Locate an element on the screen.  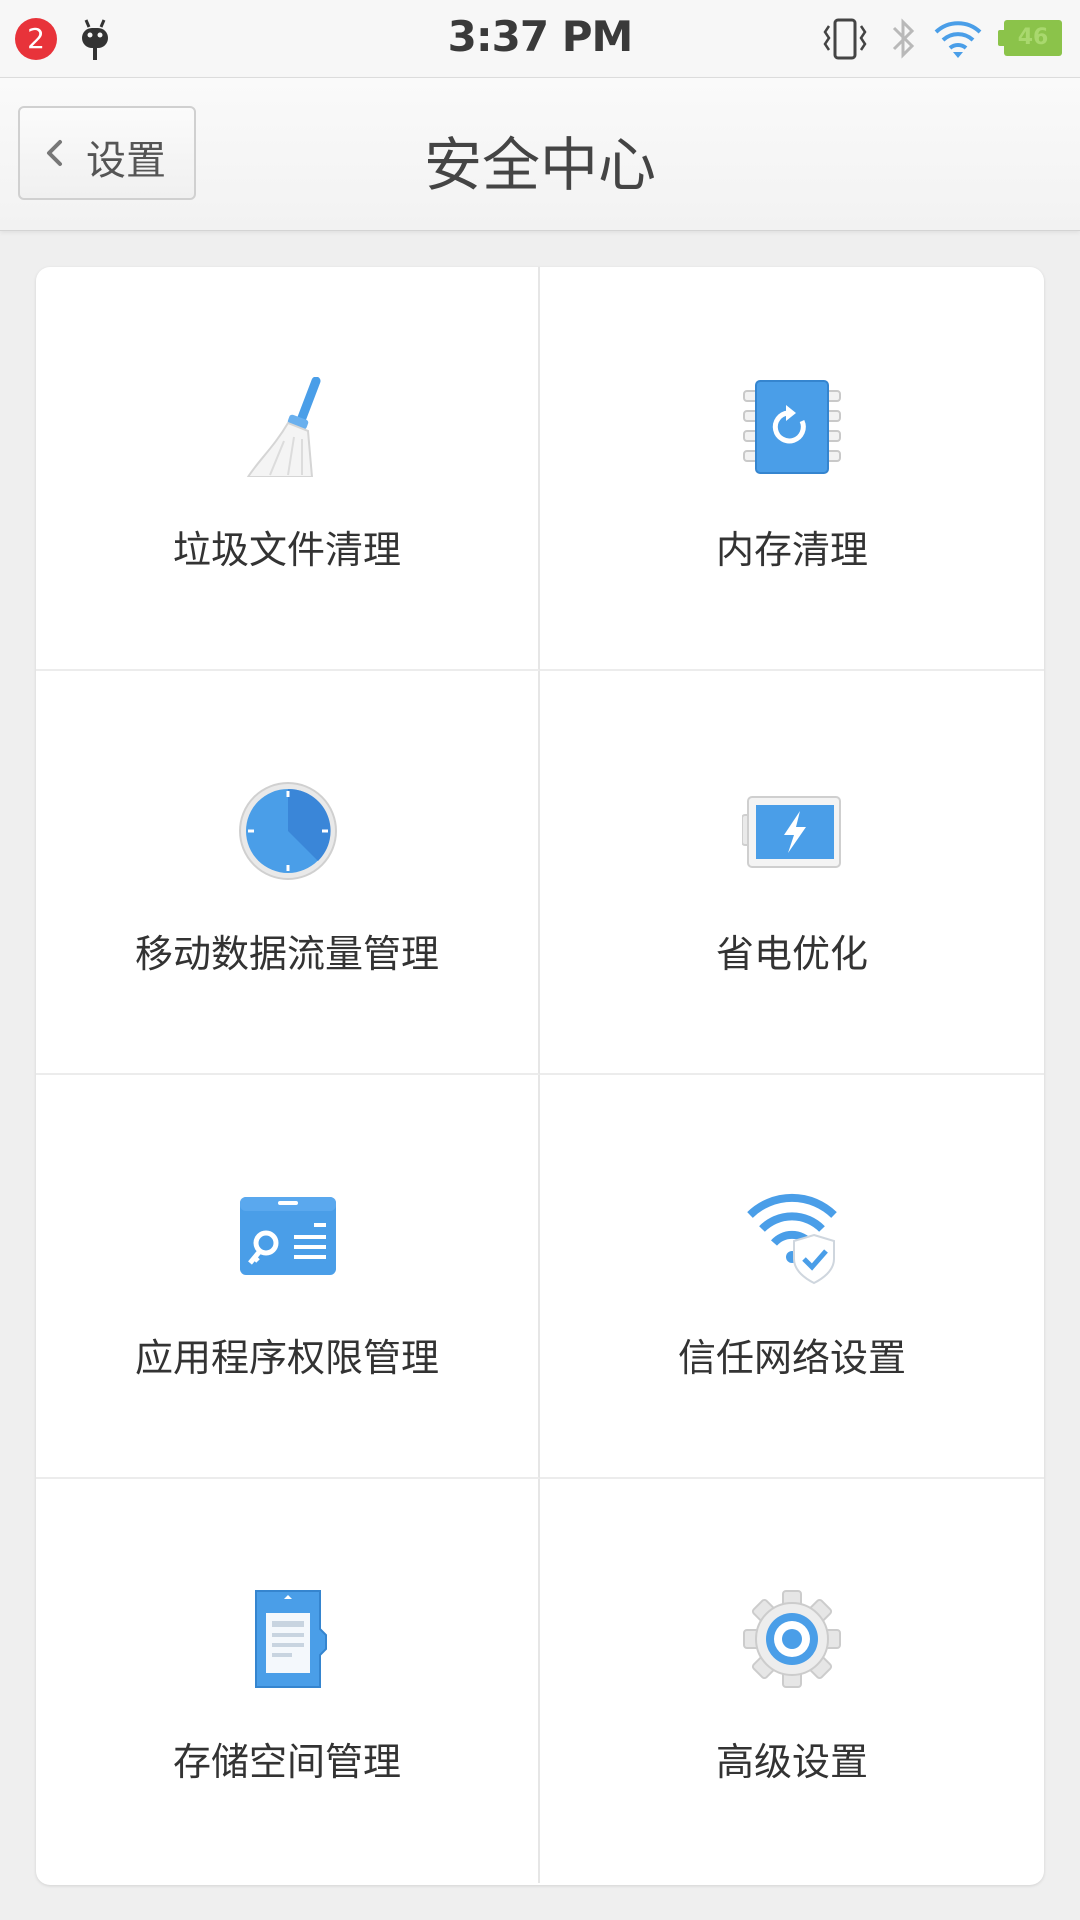
tile-power-optimization: 省电优化 is located at coordinates (792, 873).